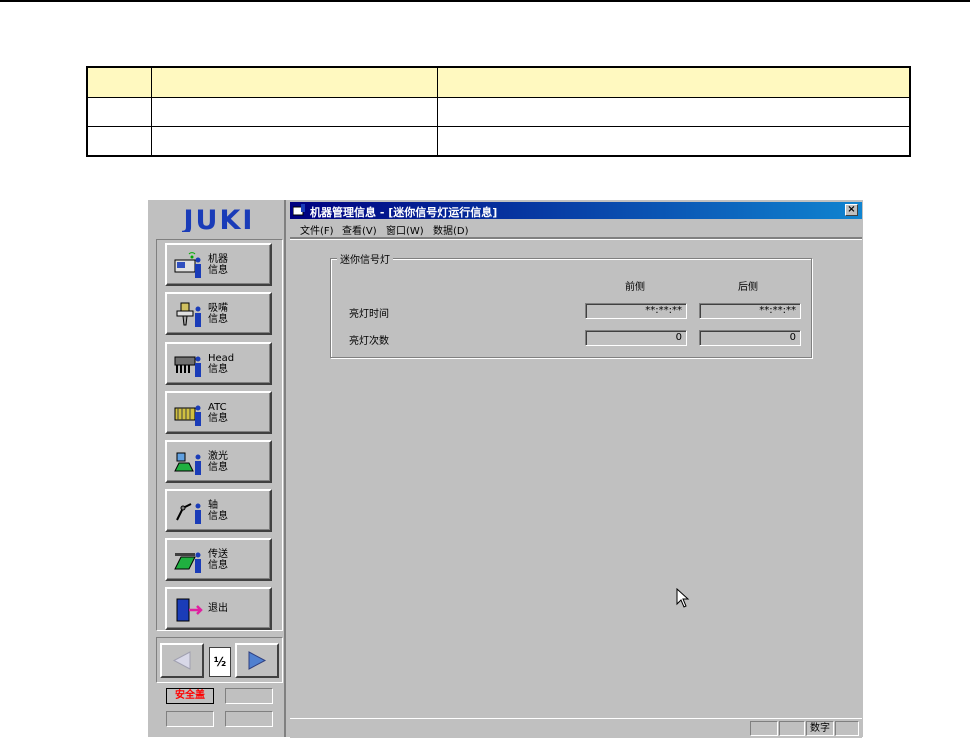  I want to click on prev-page-button, so click(182, 660).